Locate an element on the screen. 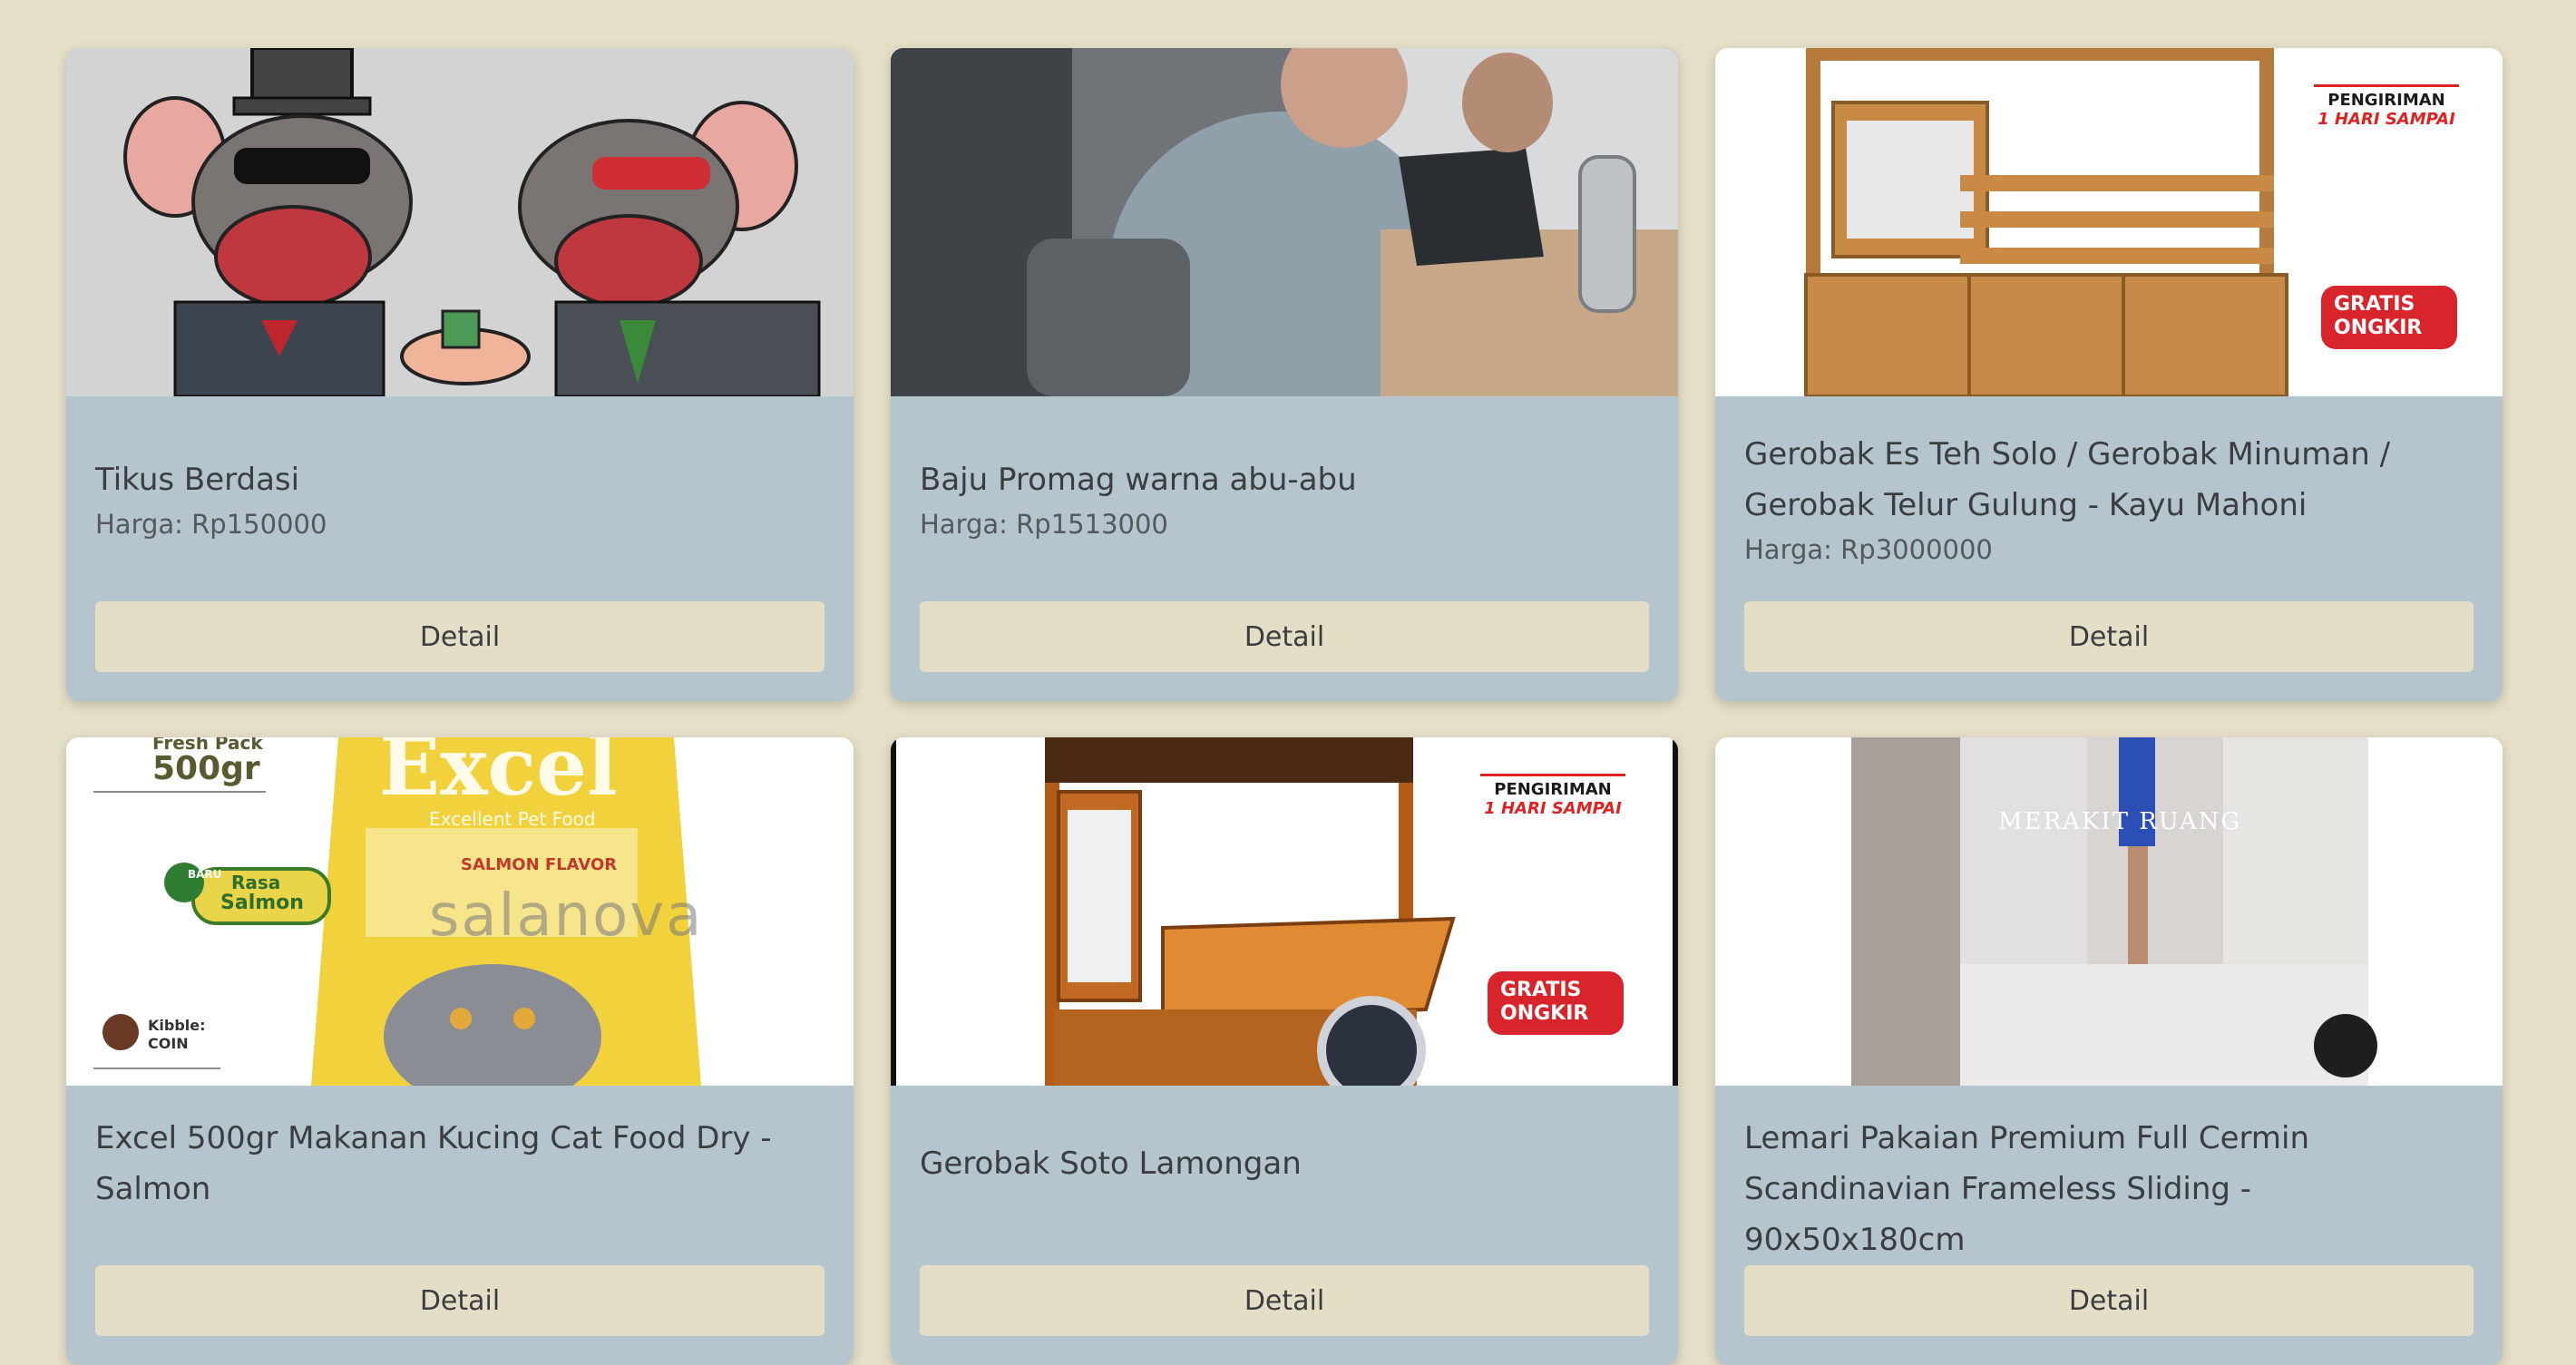  card-body: Tikus Berdasi Harga: Rp150000 Detail is located at coordinates (460, 548).